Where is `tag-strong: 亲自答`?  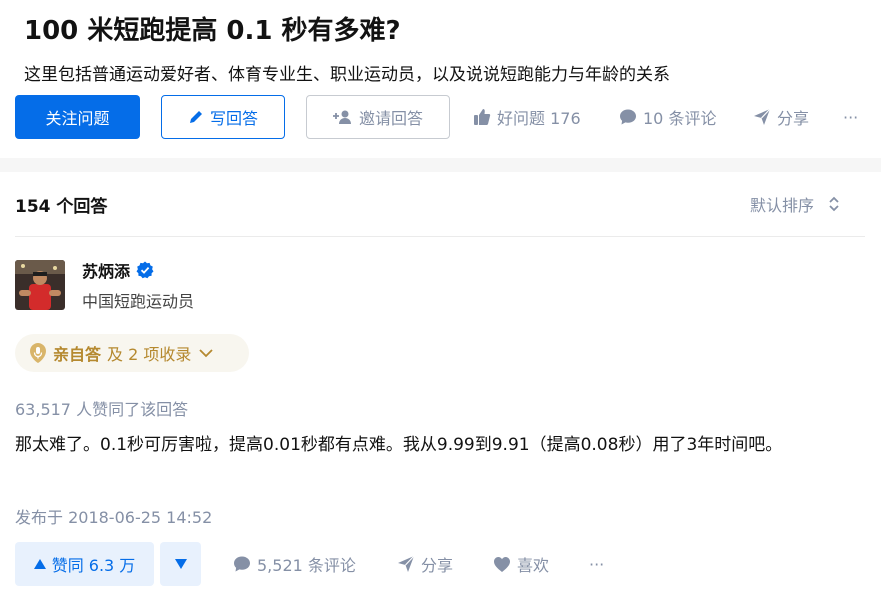
tag-strong: 亲自答 is located at coordinates (77, 354).